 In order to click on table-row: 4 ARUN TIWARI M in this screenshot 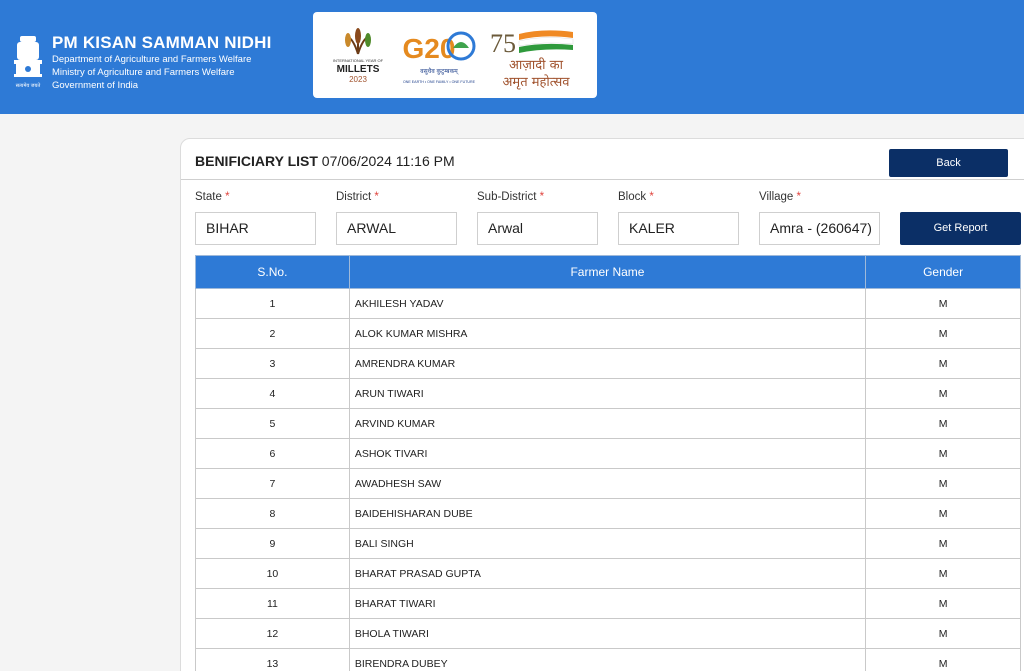, I will do `click(608, 393)`.